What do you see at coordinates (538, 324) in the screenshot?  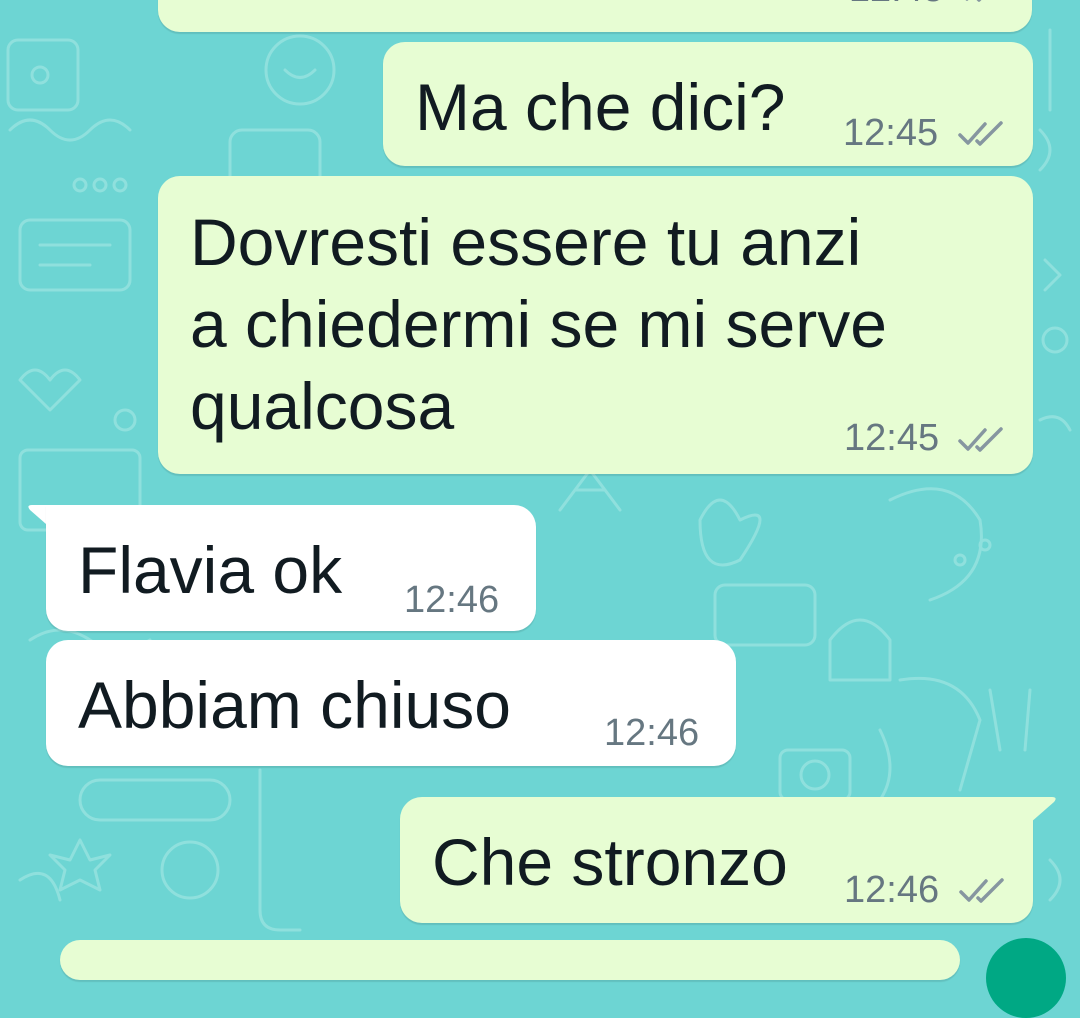 I see `message-text-line: a chiedermi se mi serve` at bounding box center [538, 324].